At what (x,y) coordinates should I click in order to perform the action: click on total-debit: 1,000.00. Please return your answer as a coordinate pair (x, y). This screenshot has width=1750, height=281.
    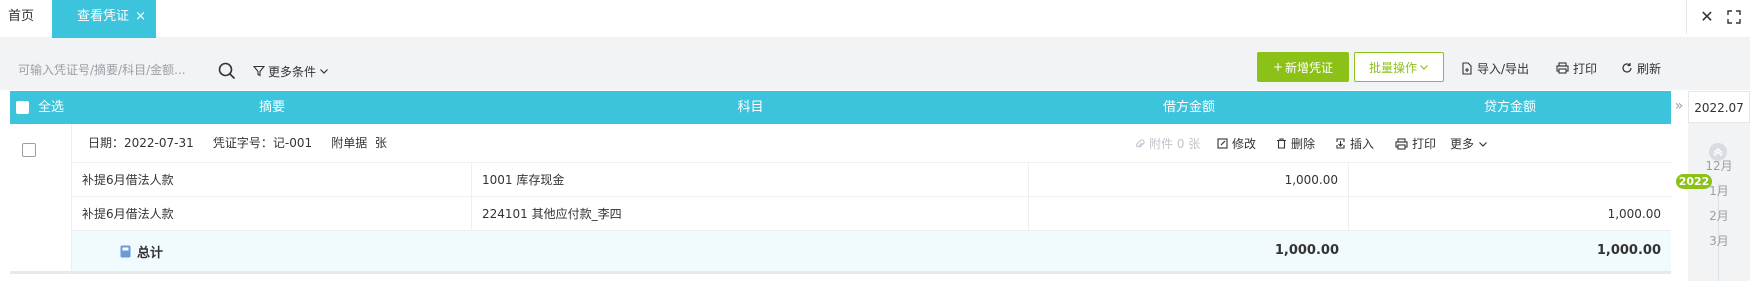
    Looking at the image, I should click on (1306, 250).